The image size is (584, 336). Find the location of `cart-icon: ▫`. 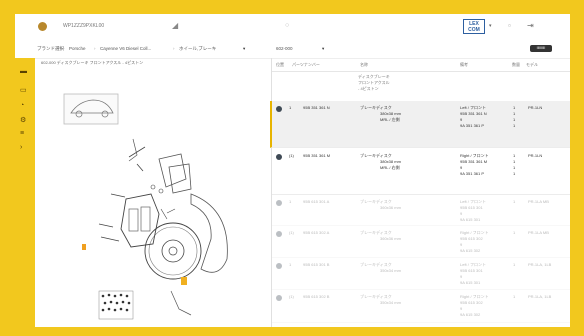

cart-icon: ▫ is located at coordinates (509, 25).